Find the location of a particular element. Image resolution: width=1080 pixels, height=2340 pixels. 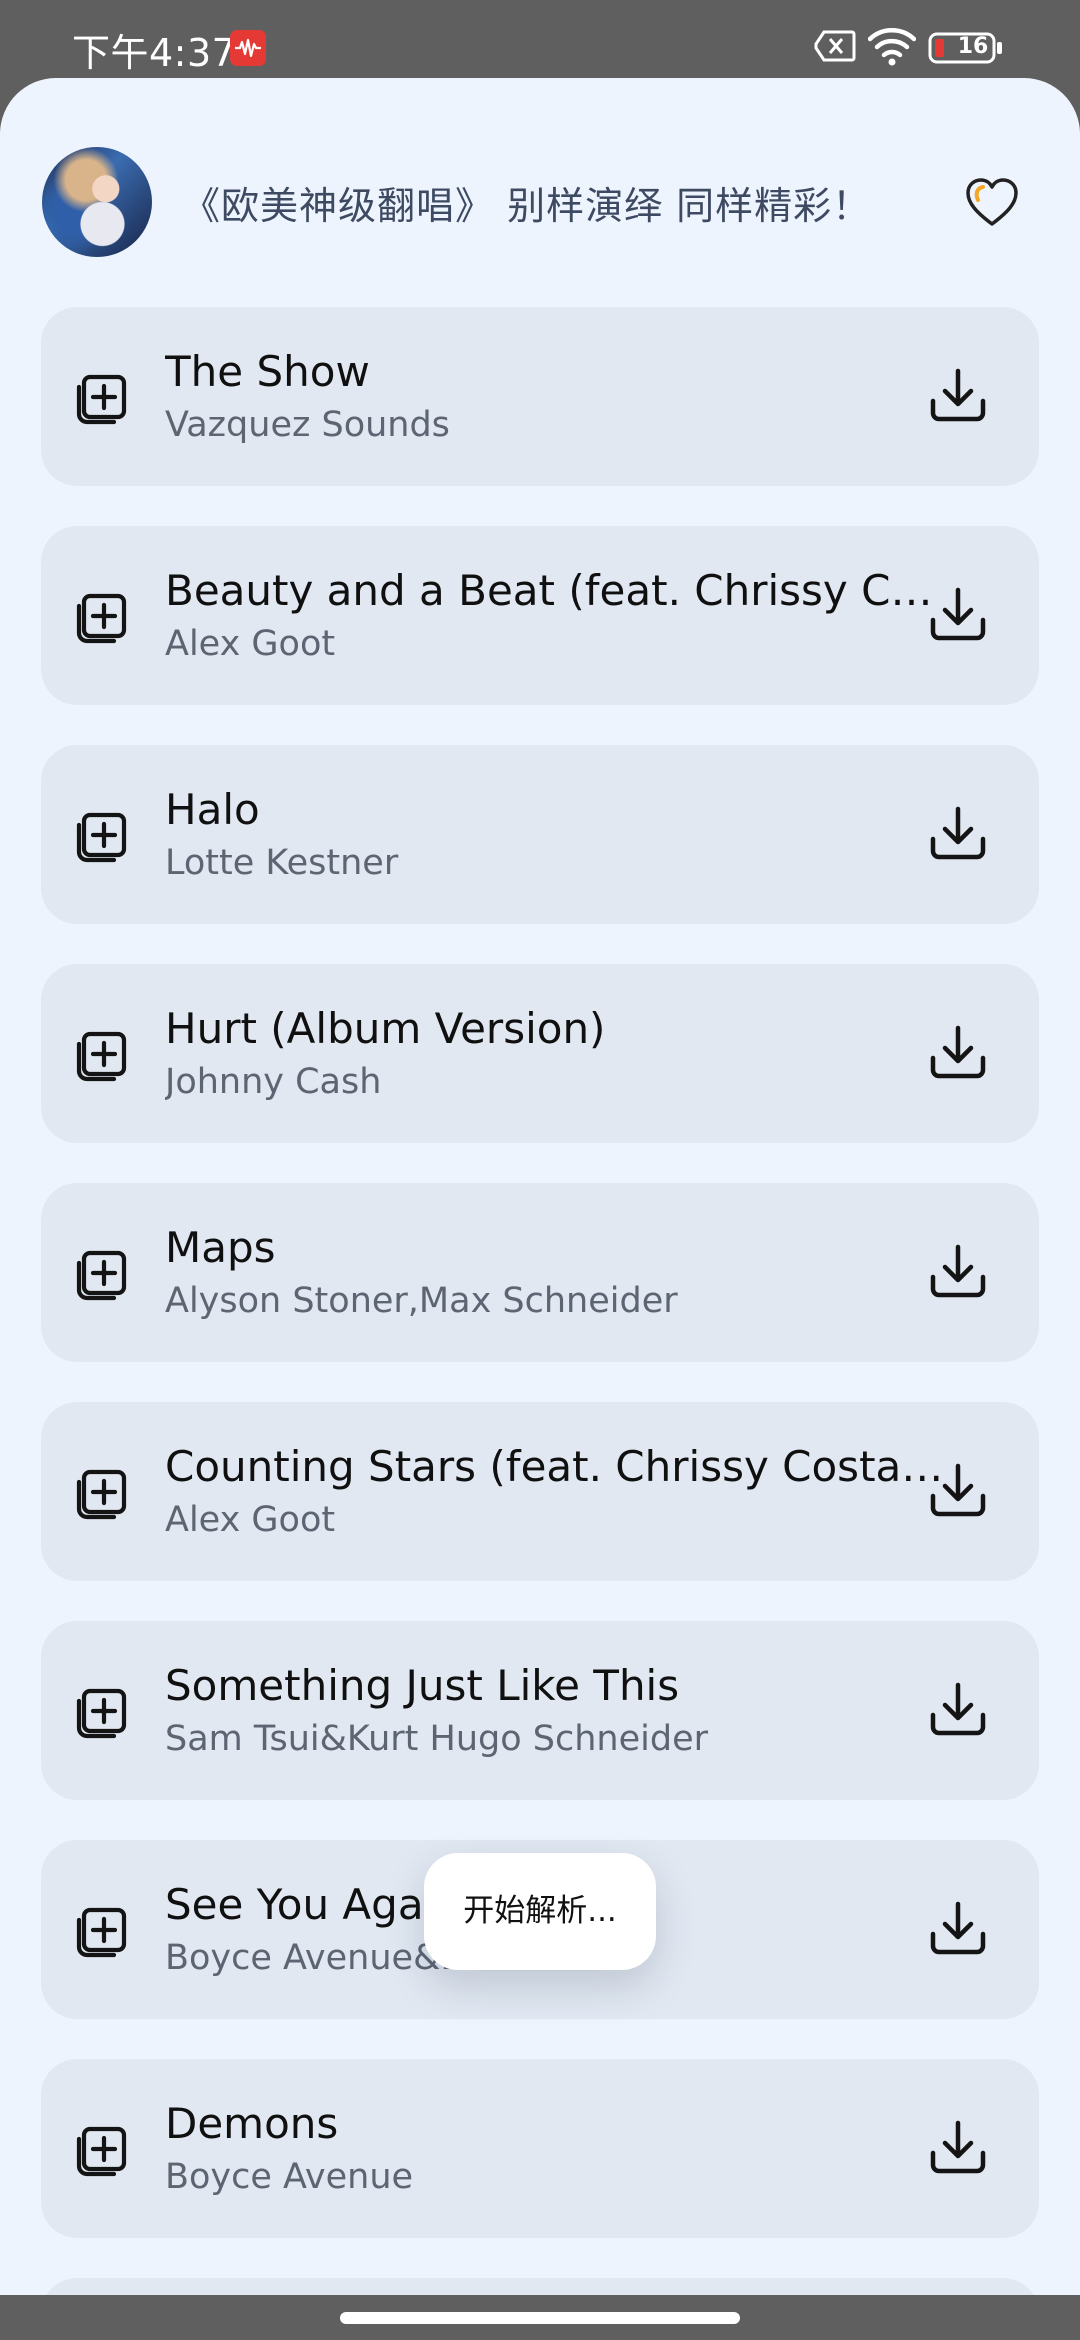

song-title: Maps is located at coordinates (220, 1247).